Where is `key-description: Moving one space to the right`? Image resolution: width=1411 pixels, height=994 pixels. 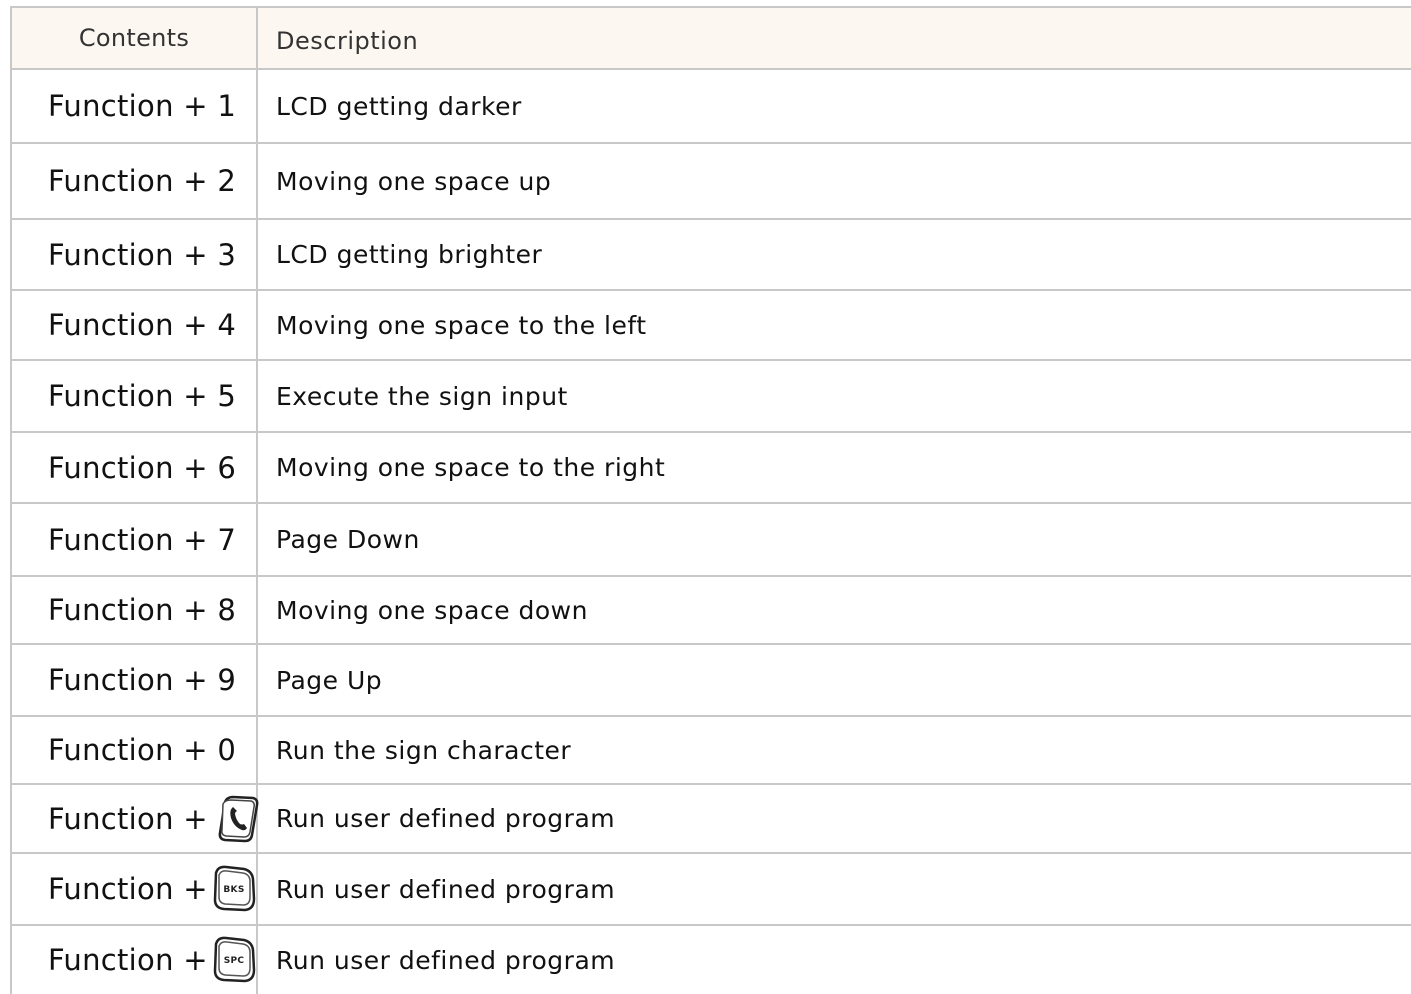 key-description: Moving one space to the right is located at coordinates (471, 467).